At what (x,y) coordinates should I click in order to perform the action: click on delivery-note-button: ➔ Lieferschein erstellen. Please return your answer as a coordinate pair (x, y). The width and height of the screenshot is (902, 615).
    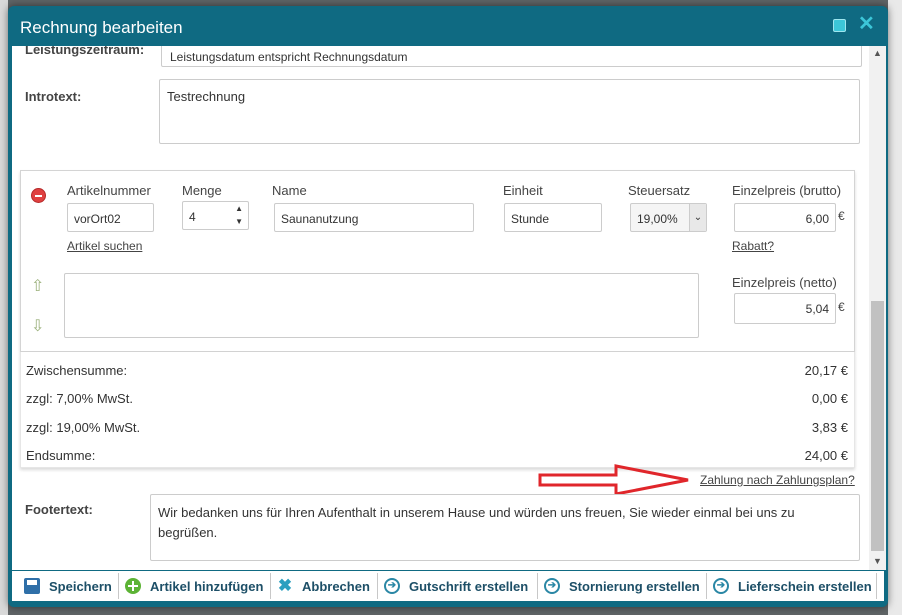
    Looking at the image, I should click on (792, 586).